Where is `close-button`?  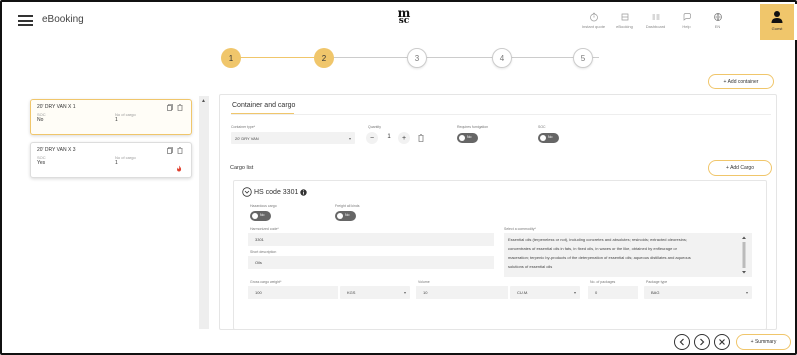 close-button is located at coordinates (722, 342).